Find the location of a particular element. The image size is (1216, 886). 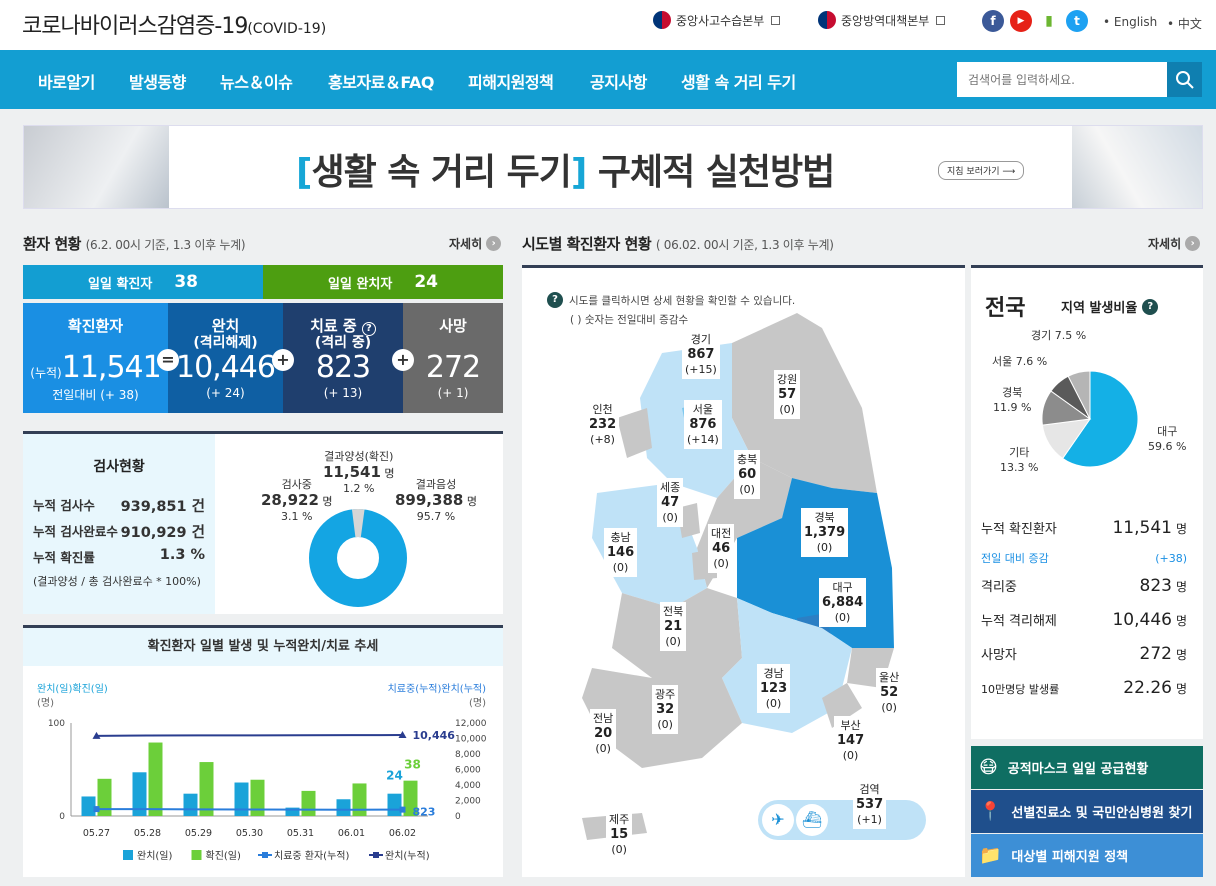

region-label-gwangju: 광주 32 (0) is located at coordinates (665, 709).